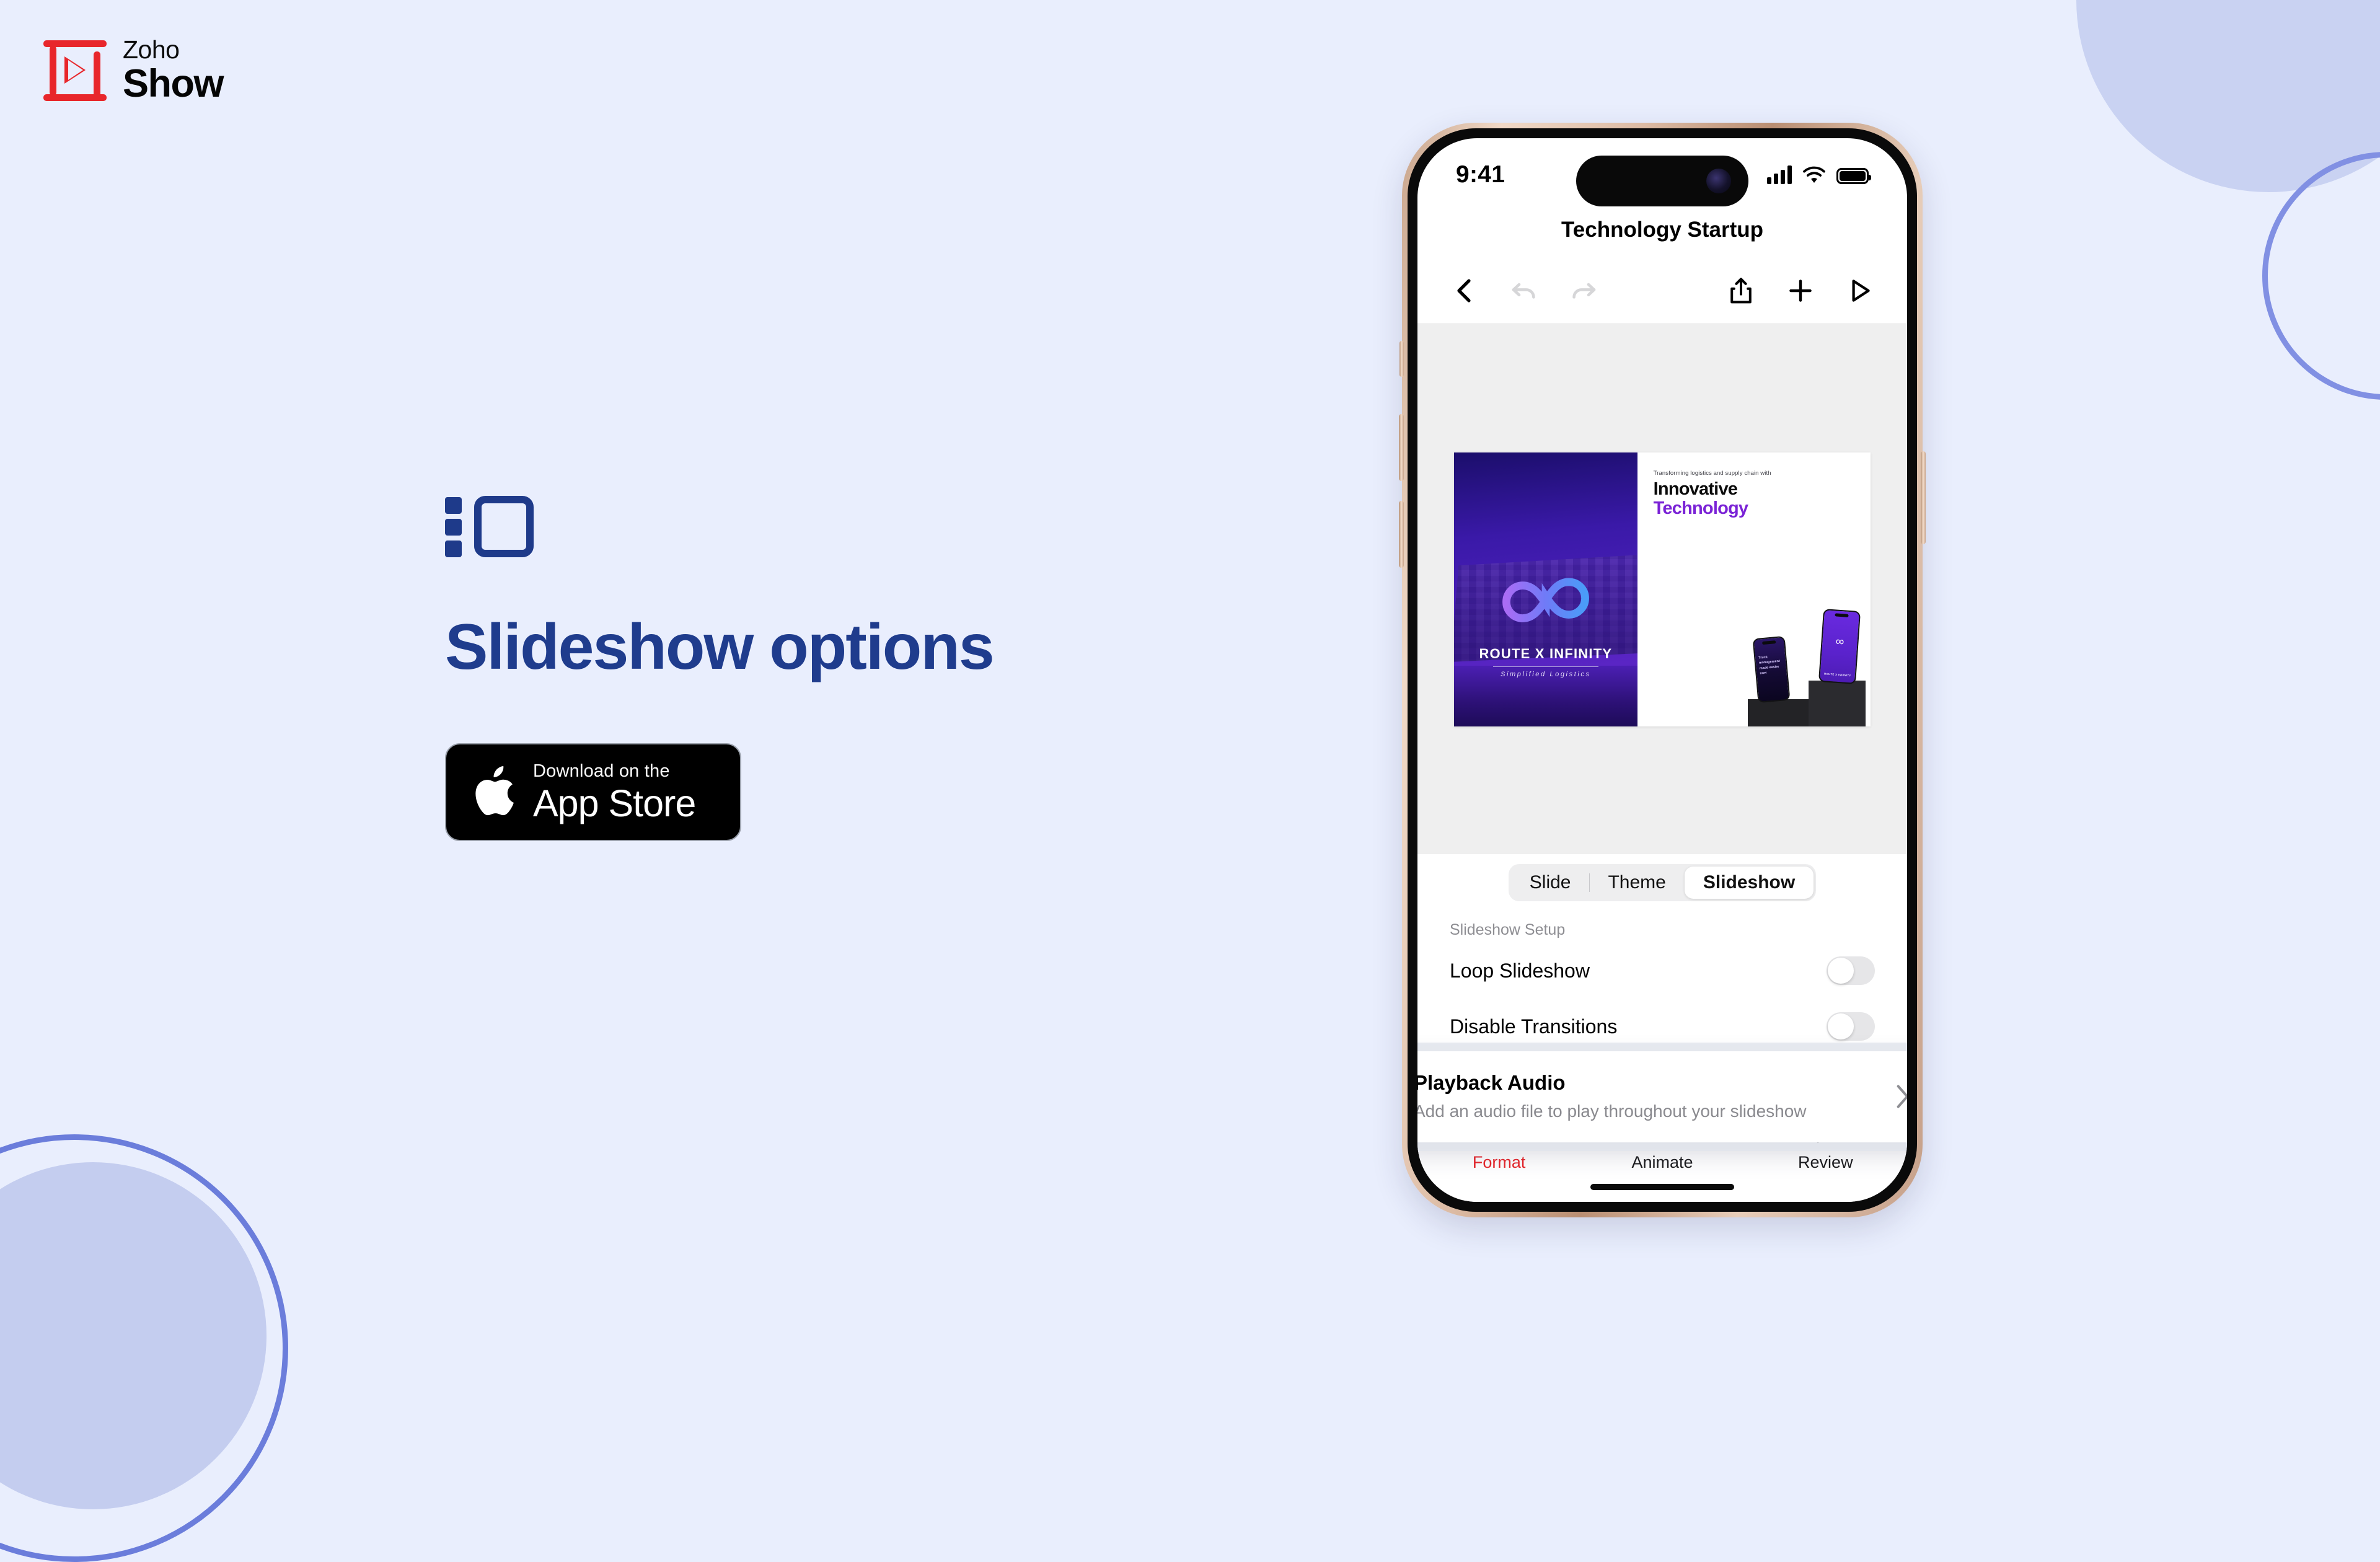 This screenshot has width=2380, height=1562. Describe the element at coordinates (1636, 883) in the screenshot. I see `tab-theme: Theme` at that location.